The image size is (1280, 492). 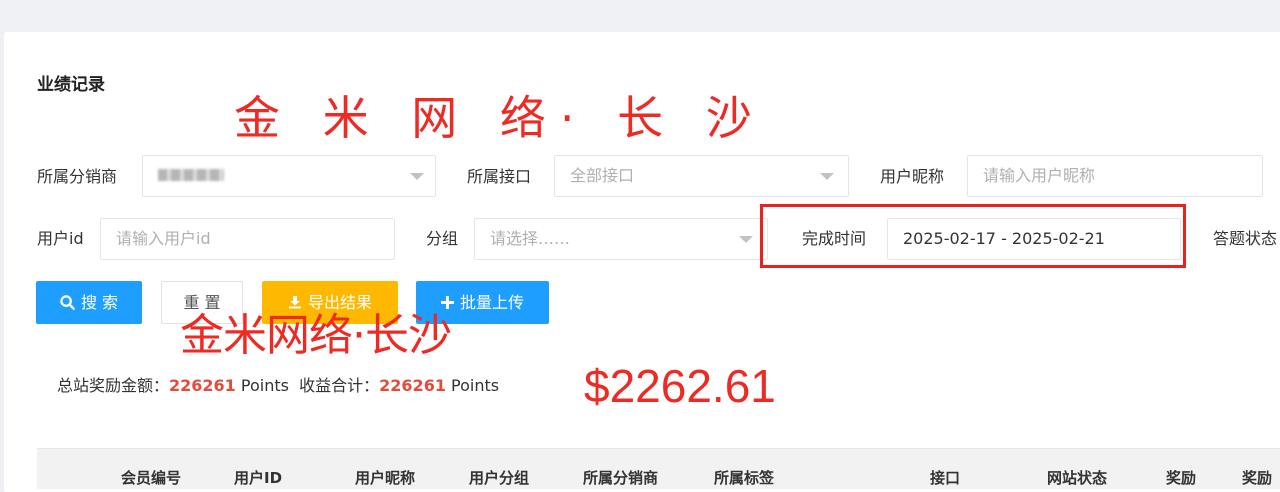 I want to click on nickname-label: 用户昵称, so click(x=912, y=176).